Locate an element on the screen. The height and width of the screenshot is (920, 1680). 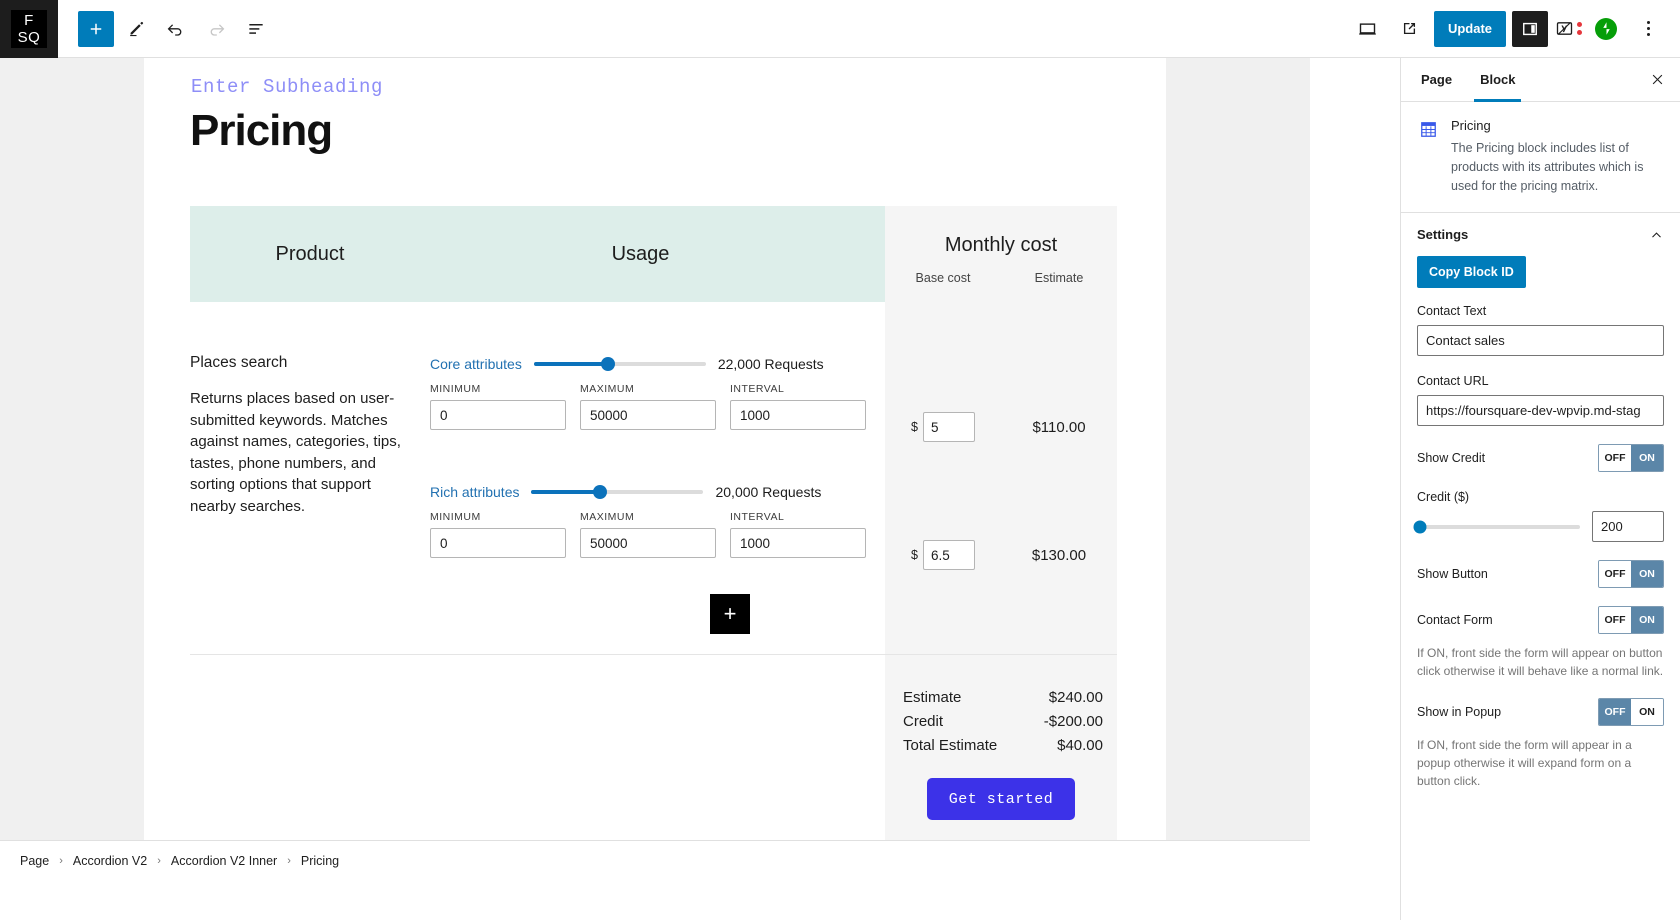
block-title: Pricing is located at coordinates (1471, 125).